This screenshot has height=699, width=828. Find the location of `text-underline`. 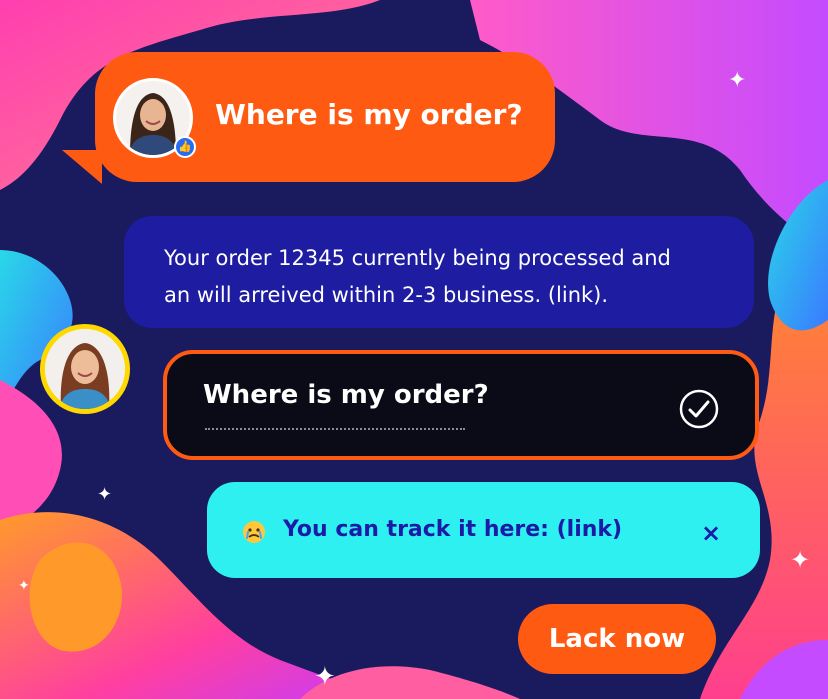

text-underline is located at coordinates (335, 429).